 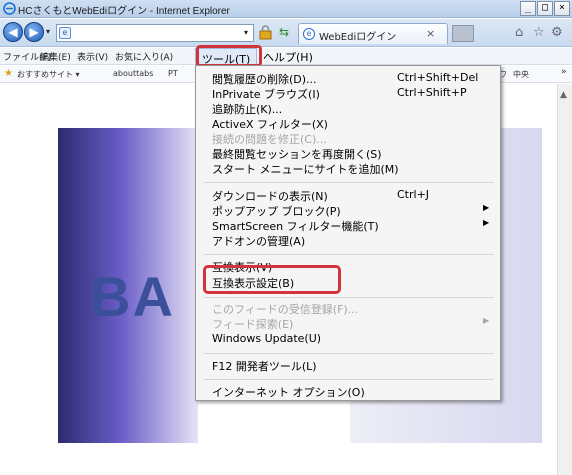 What do you see at coordinates (13, 32) in the screenshot?
I see `back-button: ◀` at bounding box center [13, 32].